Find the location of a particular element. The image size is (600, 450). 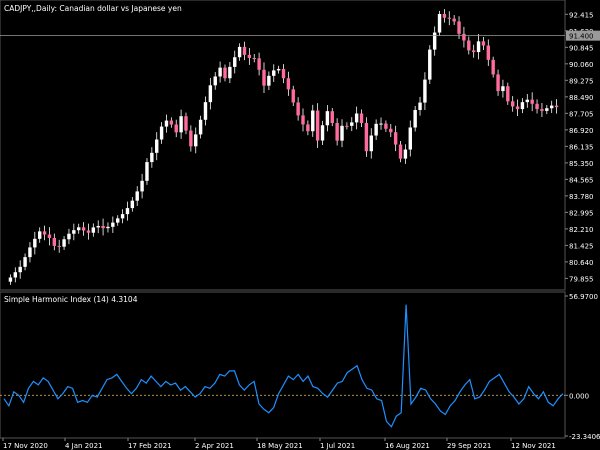

price-tick-label: 82.210 is located at coordinates (581, 230).